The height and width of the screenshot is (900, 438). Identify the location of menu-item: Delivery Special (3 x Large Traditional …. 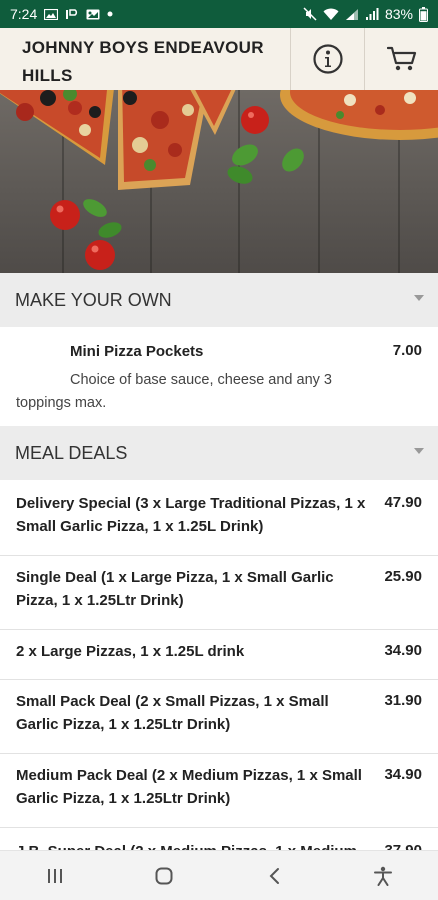
(219, 518).